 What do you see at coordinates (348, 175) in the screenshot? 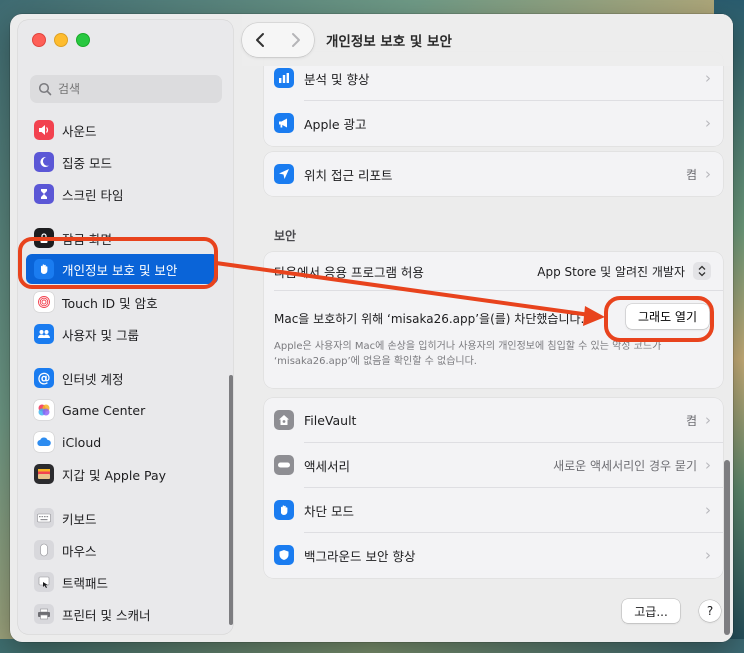
I see `row-label: 위치 접근 리포트` at bounding box center [348, 175].